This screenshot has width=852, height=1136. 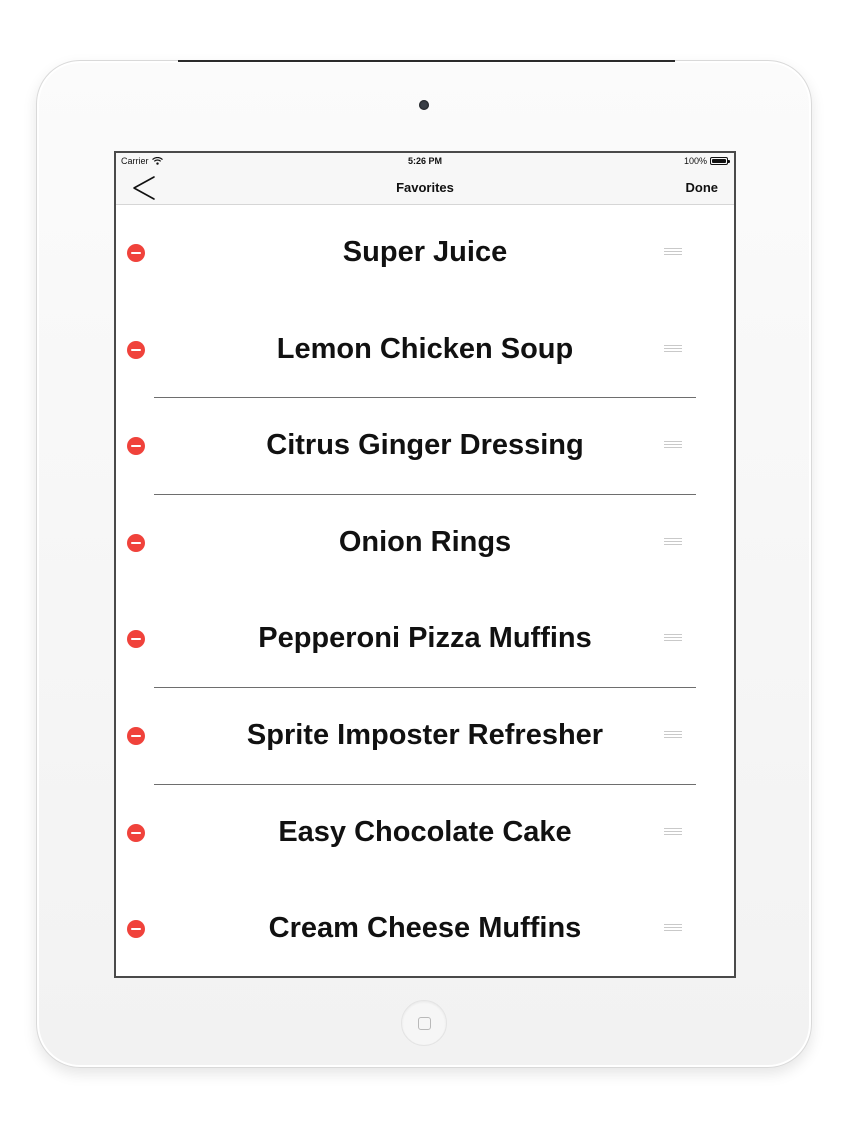 What do you see at coordinates (426, 61) in the screenshot?
I see `device-top-edge` at bounding box center [426, 61].